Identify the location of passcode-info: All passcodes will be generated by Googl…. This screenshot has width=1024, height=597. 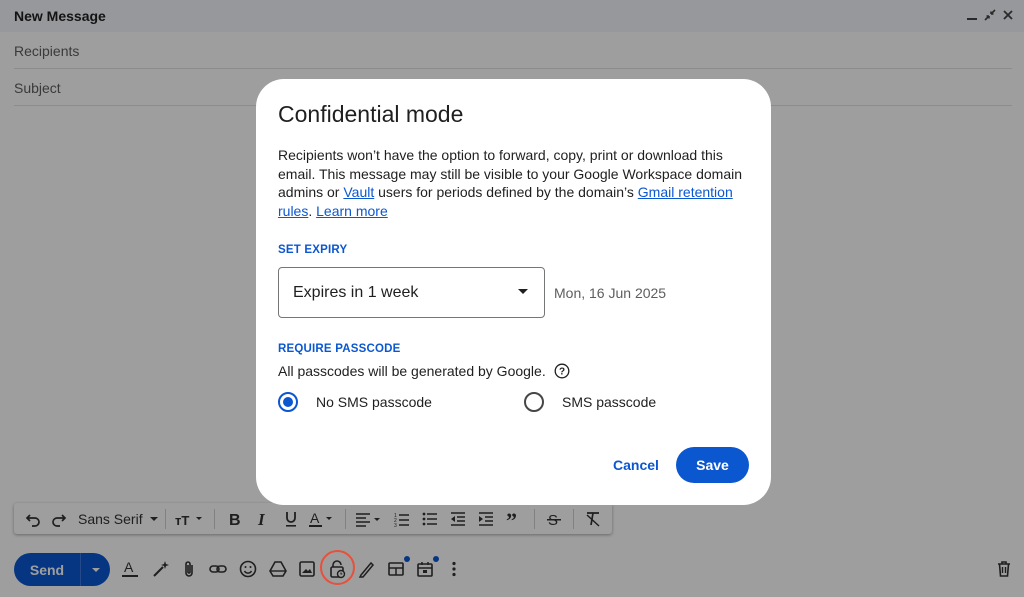
(424, 371).